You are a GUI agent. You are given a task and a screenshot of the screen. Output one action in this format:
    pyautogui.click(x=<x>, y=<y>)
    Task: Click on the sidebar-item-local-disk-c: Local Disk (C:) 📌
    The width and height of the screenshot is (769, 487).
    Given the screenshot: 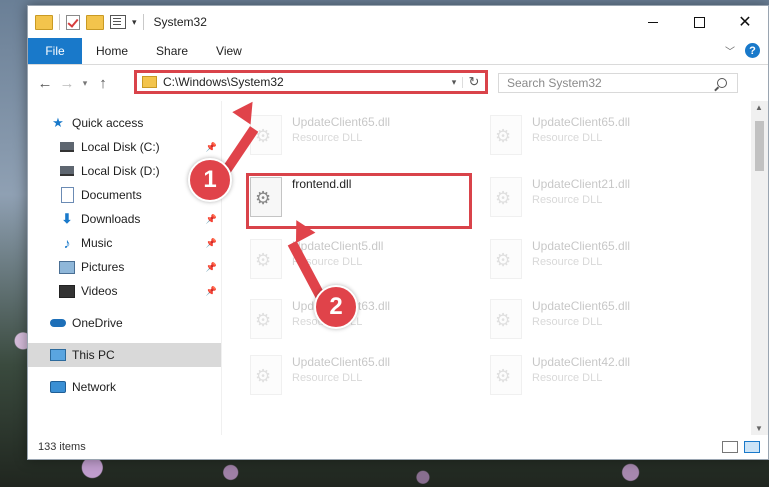 What is the action you would take?
    pyautogui.click(x=124, y=147)
    